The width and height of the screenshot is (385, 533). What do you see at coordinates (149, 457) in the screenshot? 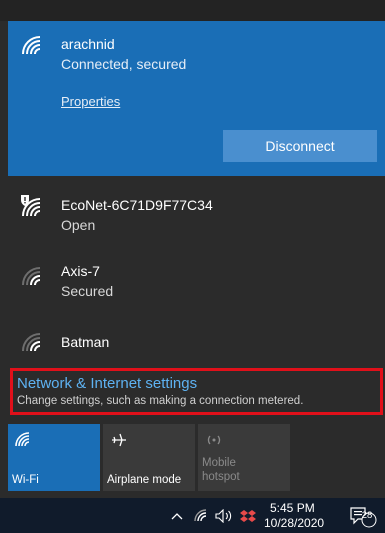
I see `airplane-mode-tile: Airplane mode` at bounding box center [149, 457].